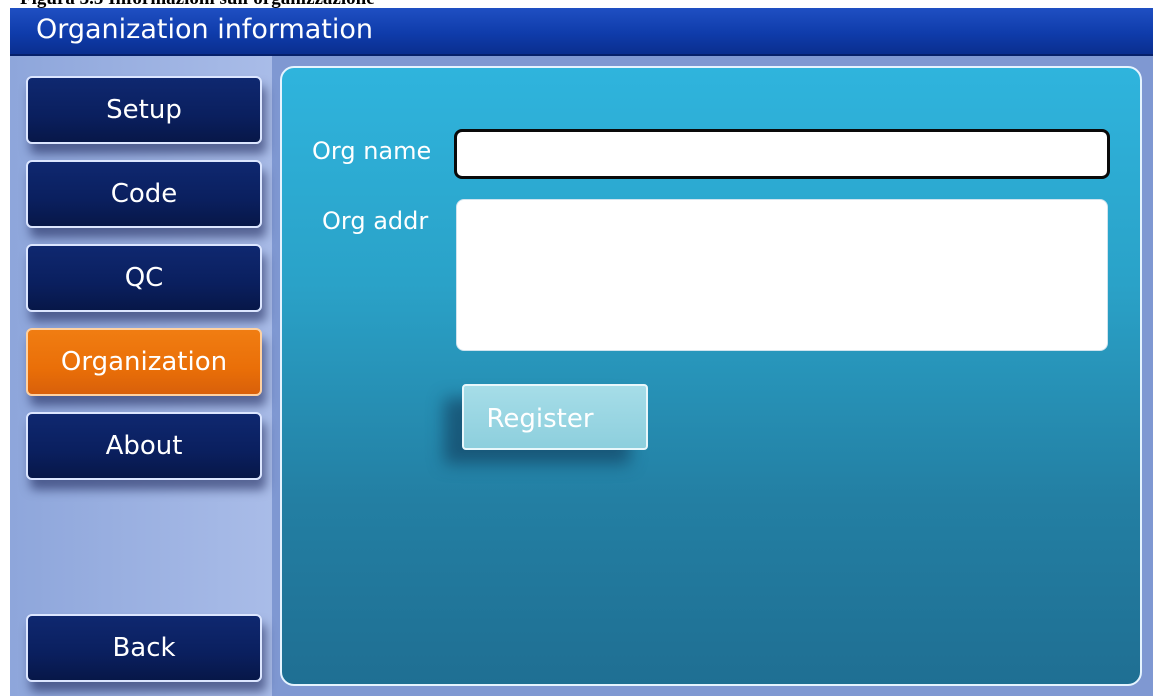 The width and height of the screenshot is (1153, 696). Describe the element at coordinates (555, 417) in the screenshot. I see `register-button: Register` at that location.